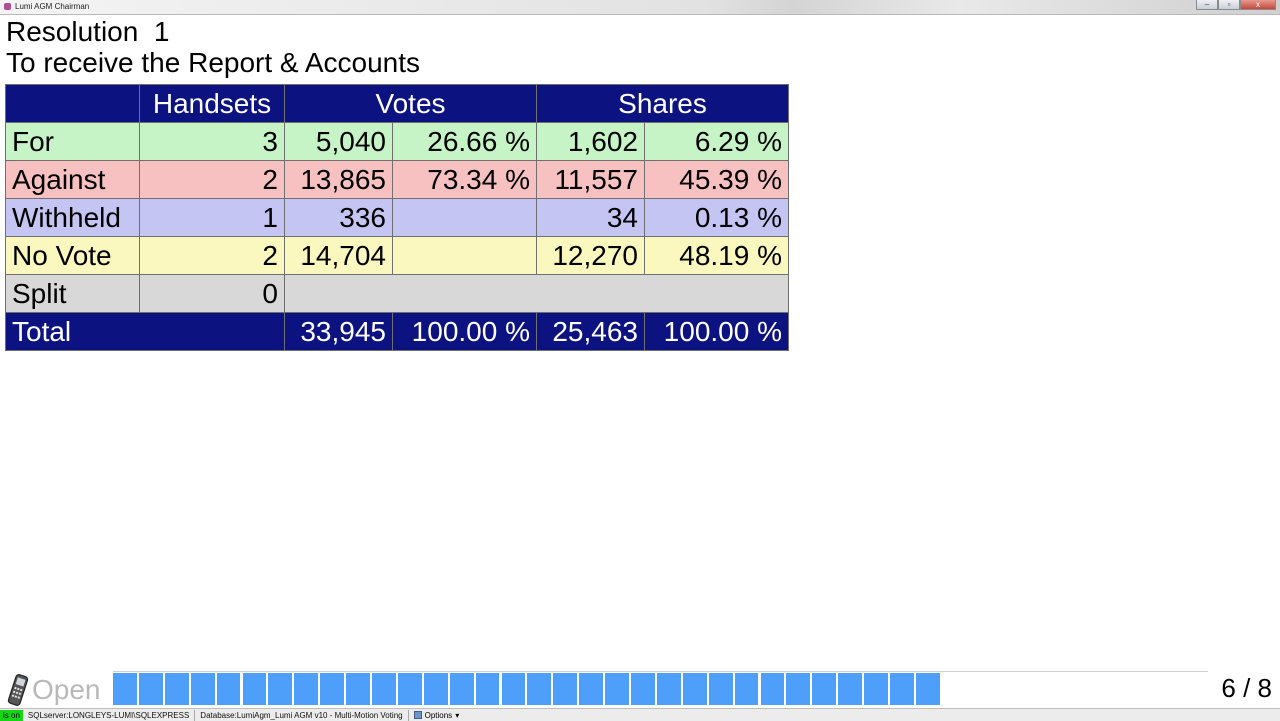  What do you see at coordinates (716, 331) in the screenshot?
I see `shares-pct-cell: 100.00 %` at bounding box center [716, 331].